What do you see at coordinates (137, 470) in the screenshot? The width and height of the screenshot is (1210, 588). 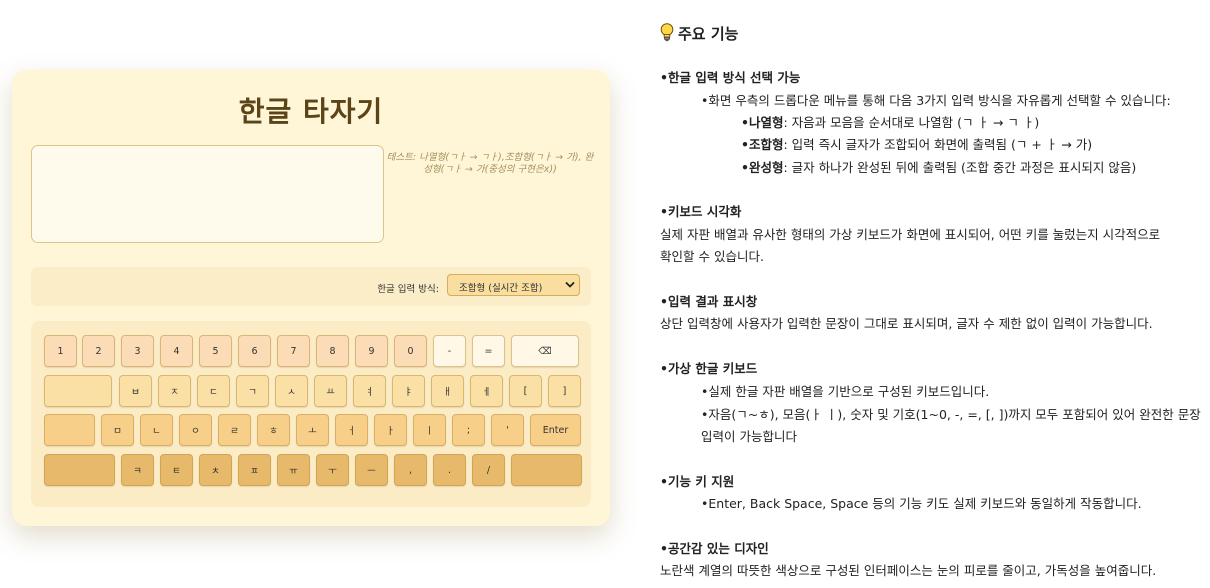 I see `key-k: ㅋ` at bounding box center [137, 470].